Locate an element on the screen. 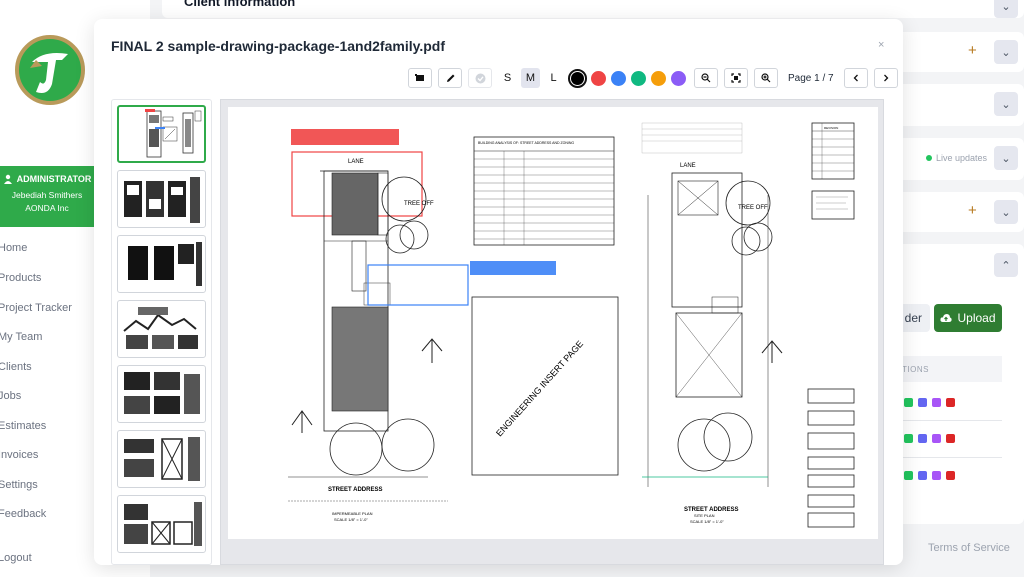 This screenshot has width=1024, height=577. check-circle-icon is located at coordinates (480, 78).